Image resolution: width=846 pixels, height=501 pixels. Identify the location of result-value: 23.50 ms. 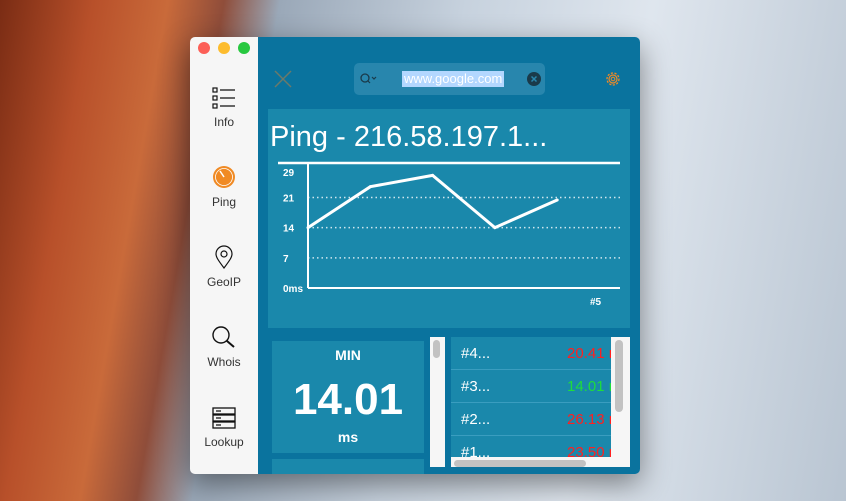
(589, 450).